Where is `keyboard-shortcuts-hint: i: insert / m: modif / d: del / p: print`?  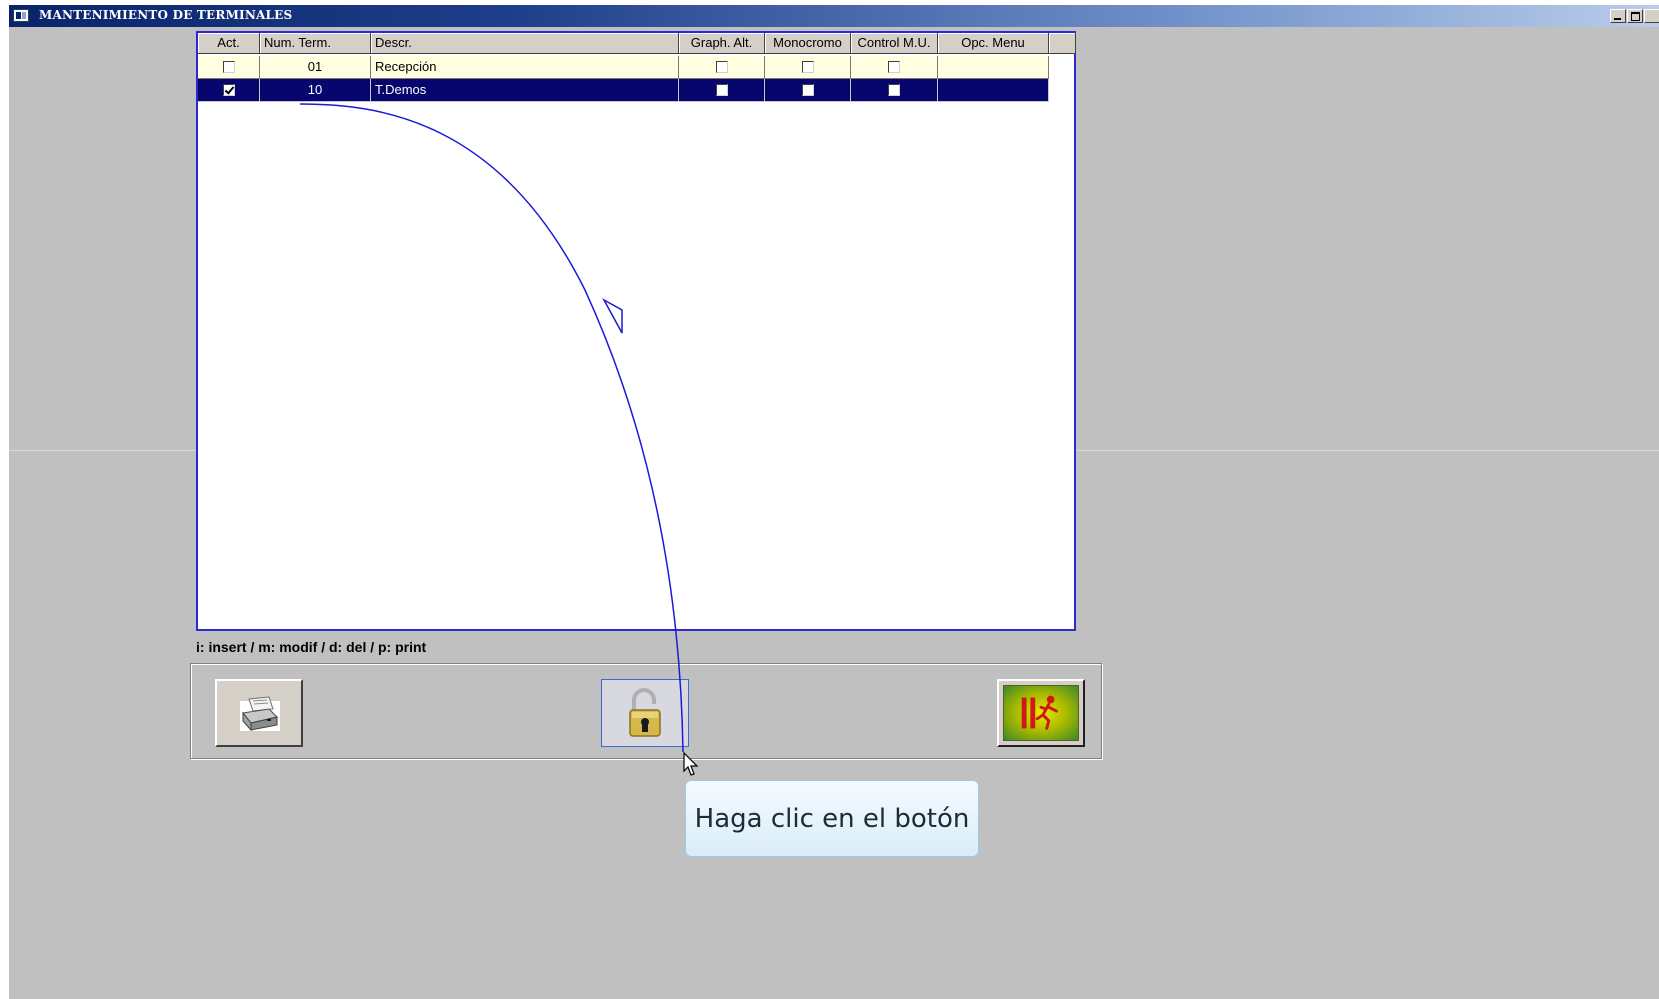
keyboard-shortcuts-hint: i: insert / m: modif / d: del / p: print is located at coordinates (311, 647).